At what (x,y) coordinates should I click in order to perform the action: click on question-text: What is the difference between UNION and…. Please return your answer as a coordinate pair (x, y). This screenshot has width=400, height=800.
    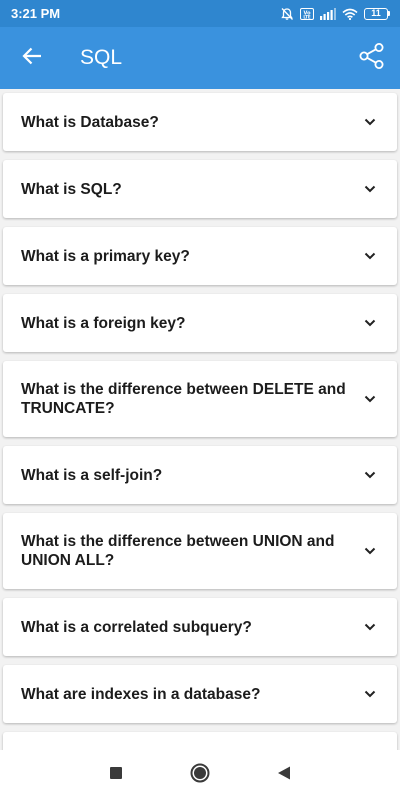
    Looking at the image, I should click on (178, 551).